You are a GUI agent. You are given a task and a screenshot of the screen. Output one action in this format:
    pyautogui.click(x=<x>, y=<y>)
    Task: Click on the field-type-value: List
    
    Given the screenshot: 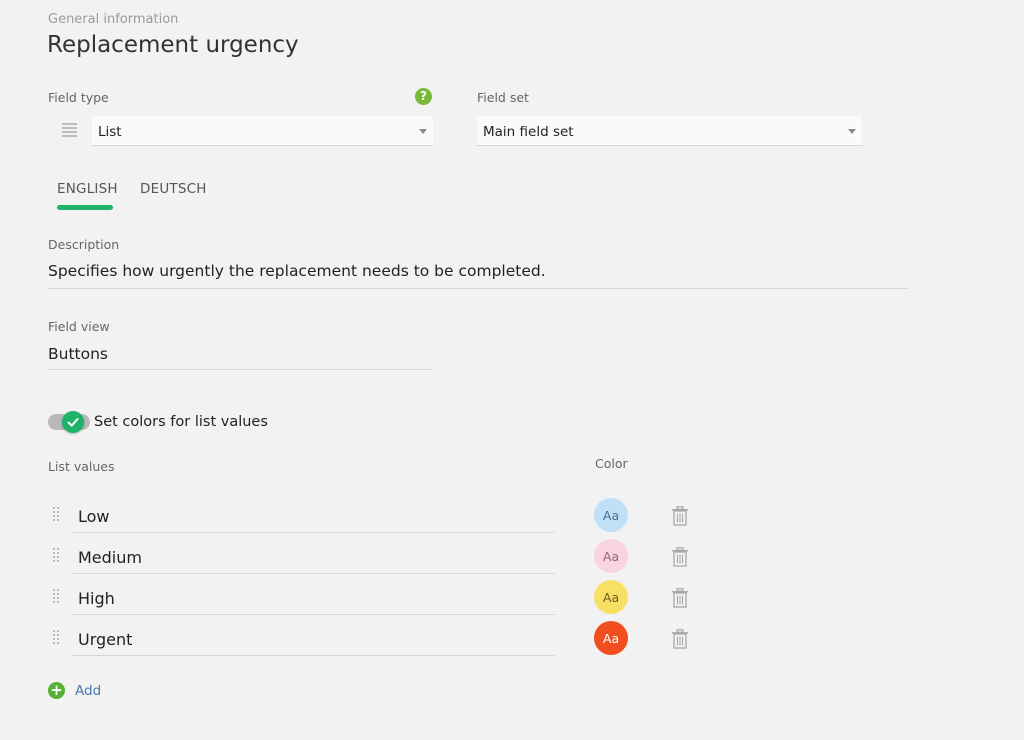 What is the action you would take?
    pyautogui.click(x=110, y=132)
    